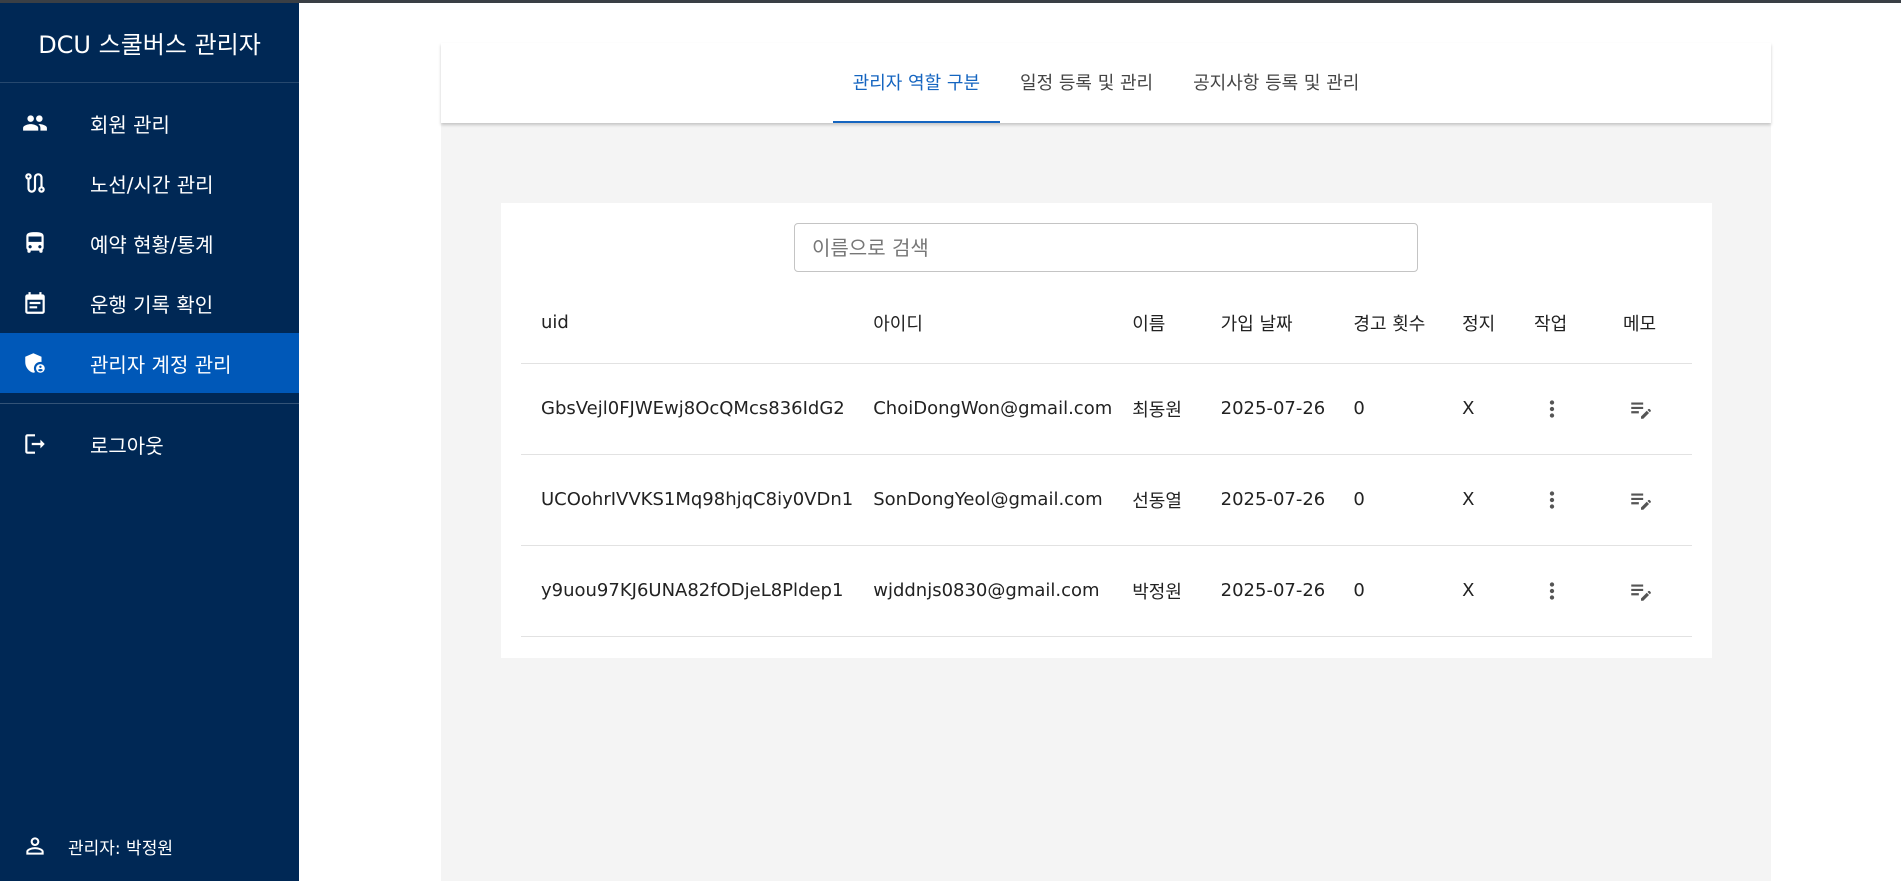 This screenshot has height=881, width=1901. I want to click on sidebar-item-label: 관리자 계정 관리, so click(161, 364).